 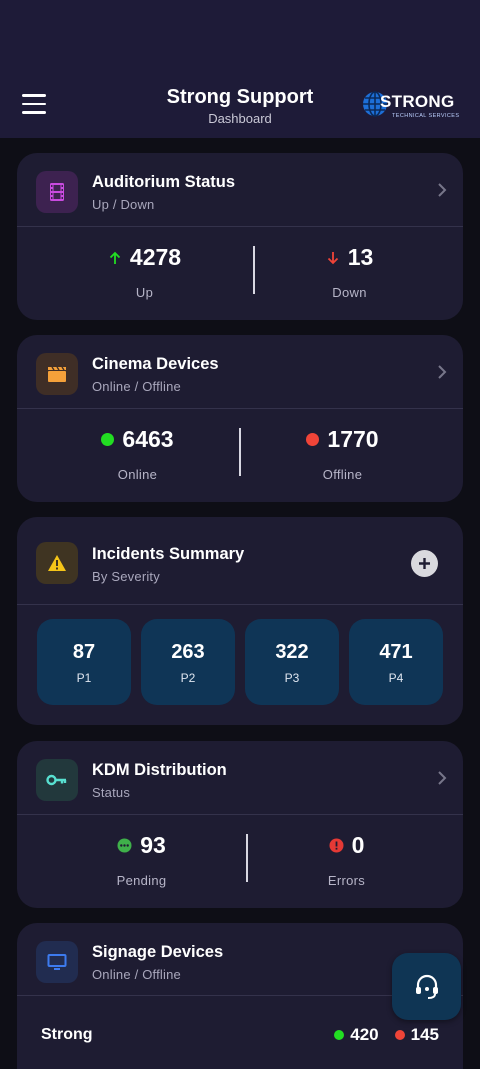 What do you see at coordinates (188, 678) in the screenshot?
I see `priority-label: P2` at bounding box center [188, 678].